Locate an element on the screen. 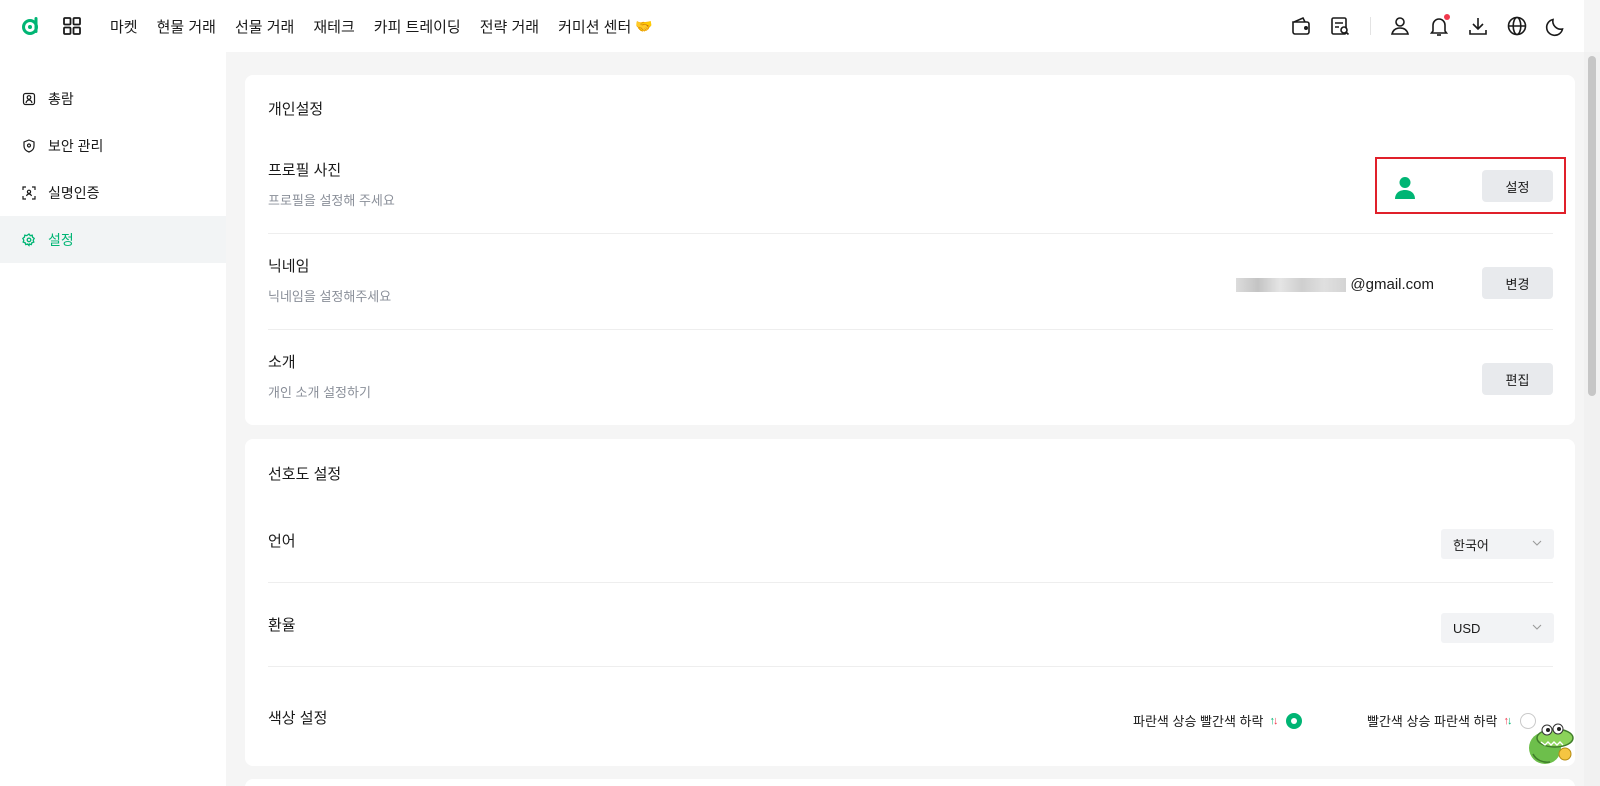  nav-divider is located at coordinates (1370, 26).